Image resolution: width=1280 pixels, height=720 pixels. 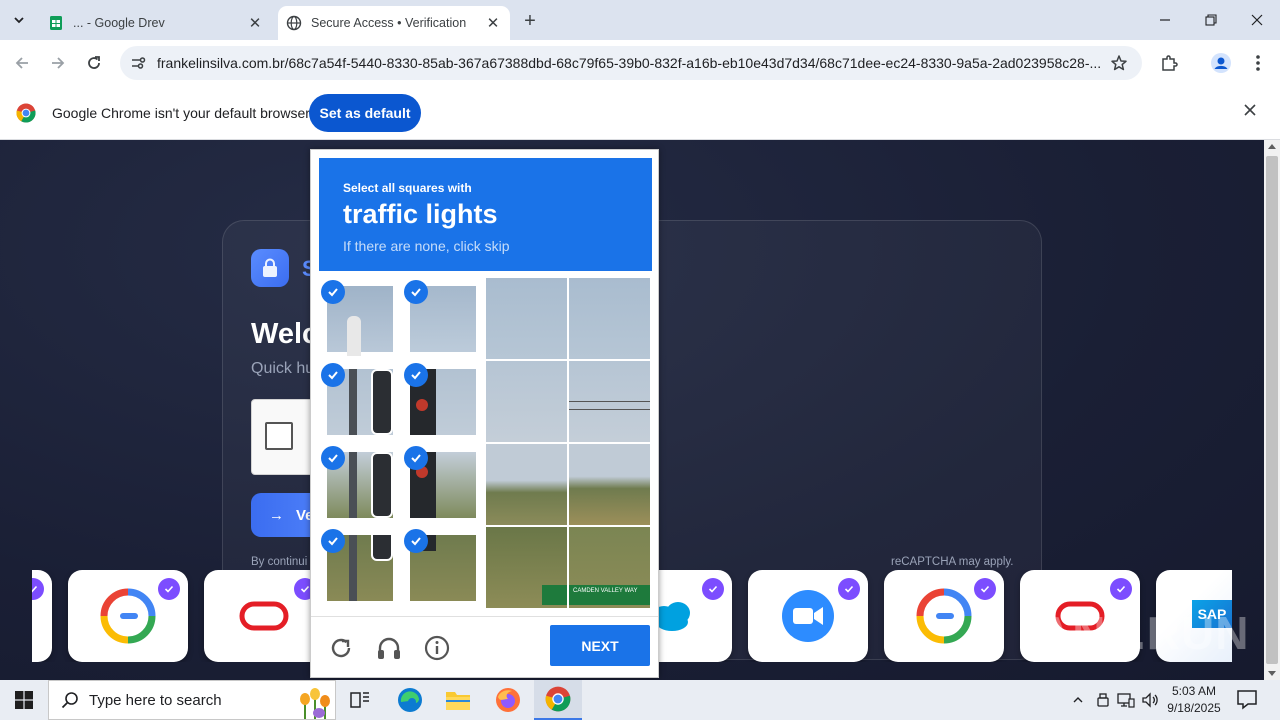 I want to click on back-button, so click(x=22, y=63).